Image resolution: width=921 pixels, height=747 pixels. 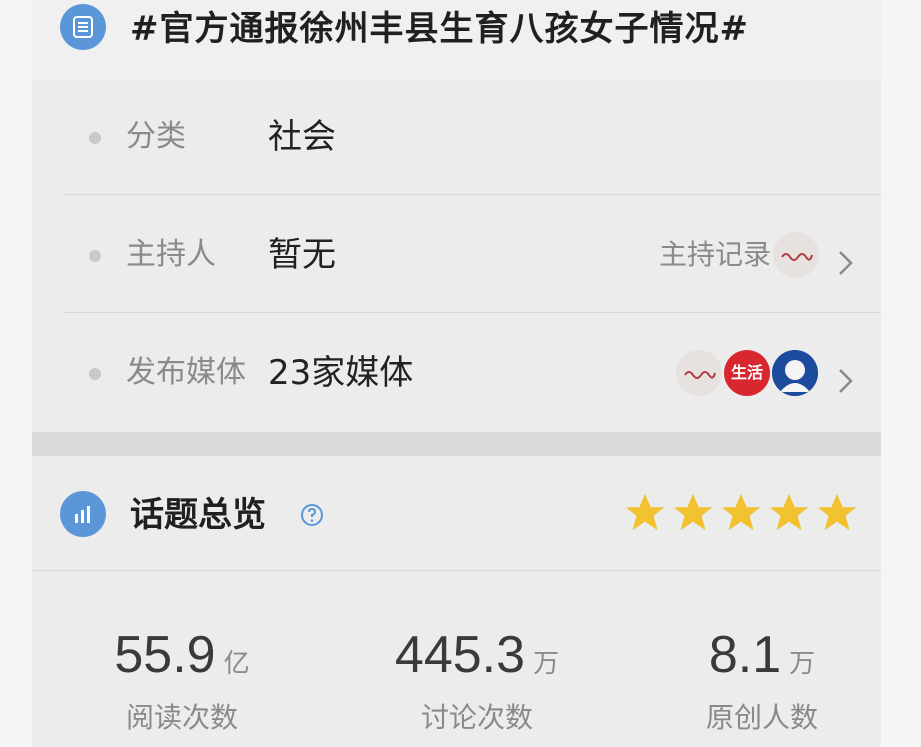 What do you see at coordinates (802, 663) in the screenshot?
I see `original-author-unit: 万` at bounding box center [802, 663].